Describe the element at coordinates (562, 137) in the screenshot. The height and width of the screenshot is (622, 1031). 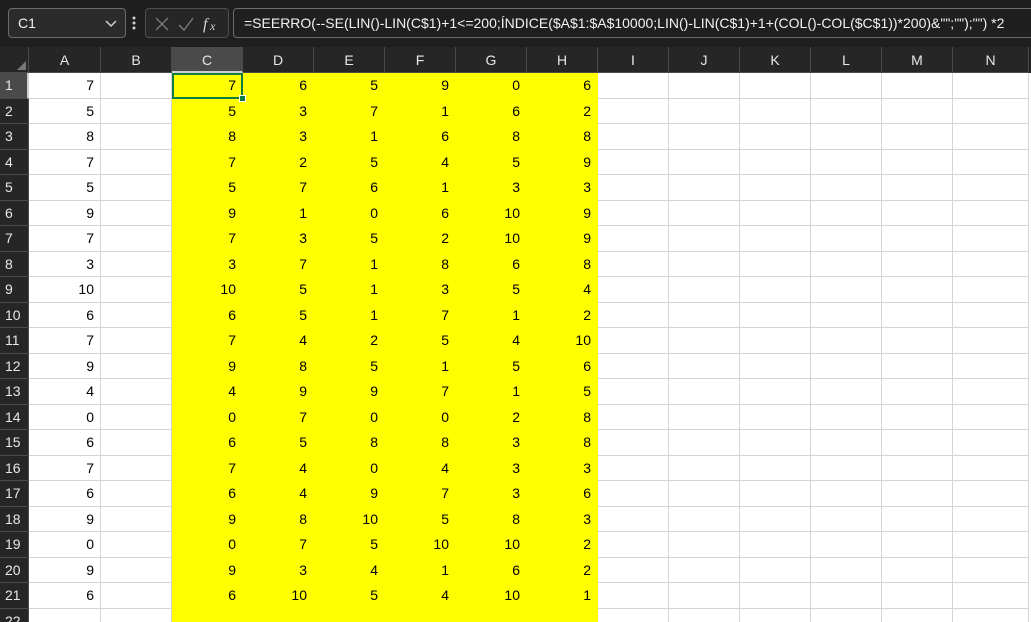
I see `cell-h3: 8` at that location.